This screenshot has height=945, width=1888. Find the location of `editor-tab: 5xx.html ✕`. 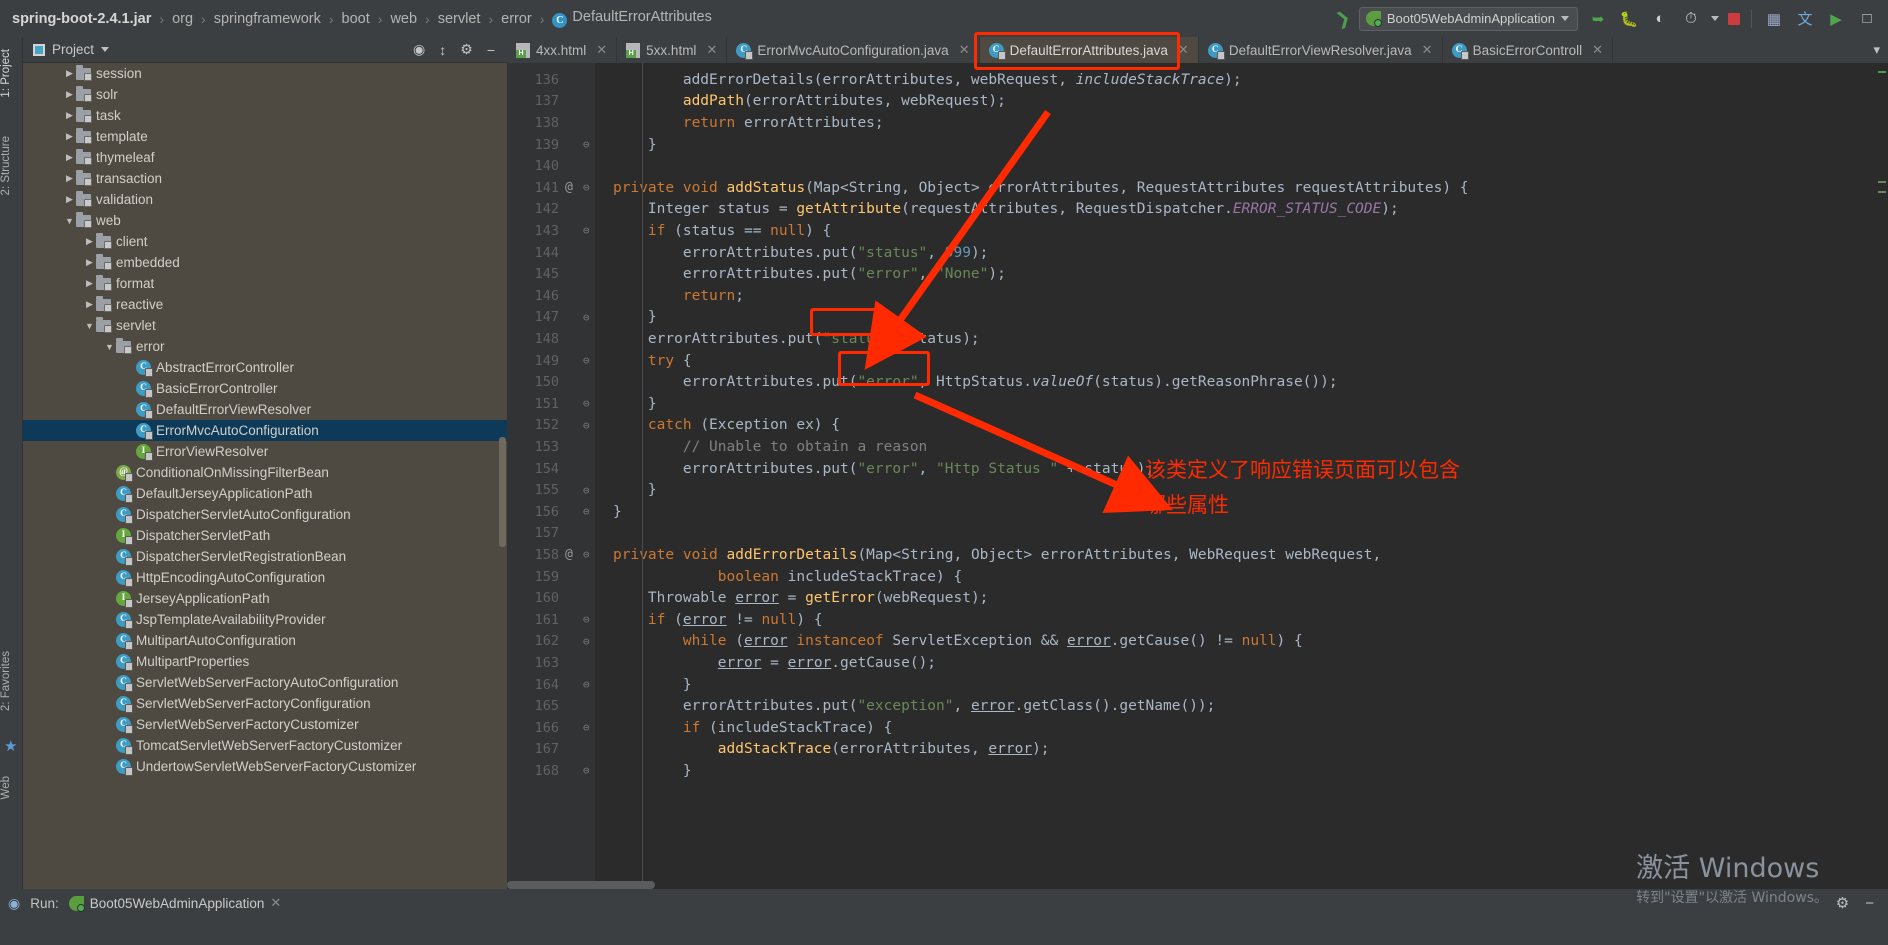

editor-tab: 5xx.html ✕ is located at coordinates (672, 50).